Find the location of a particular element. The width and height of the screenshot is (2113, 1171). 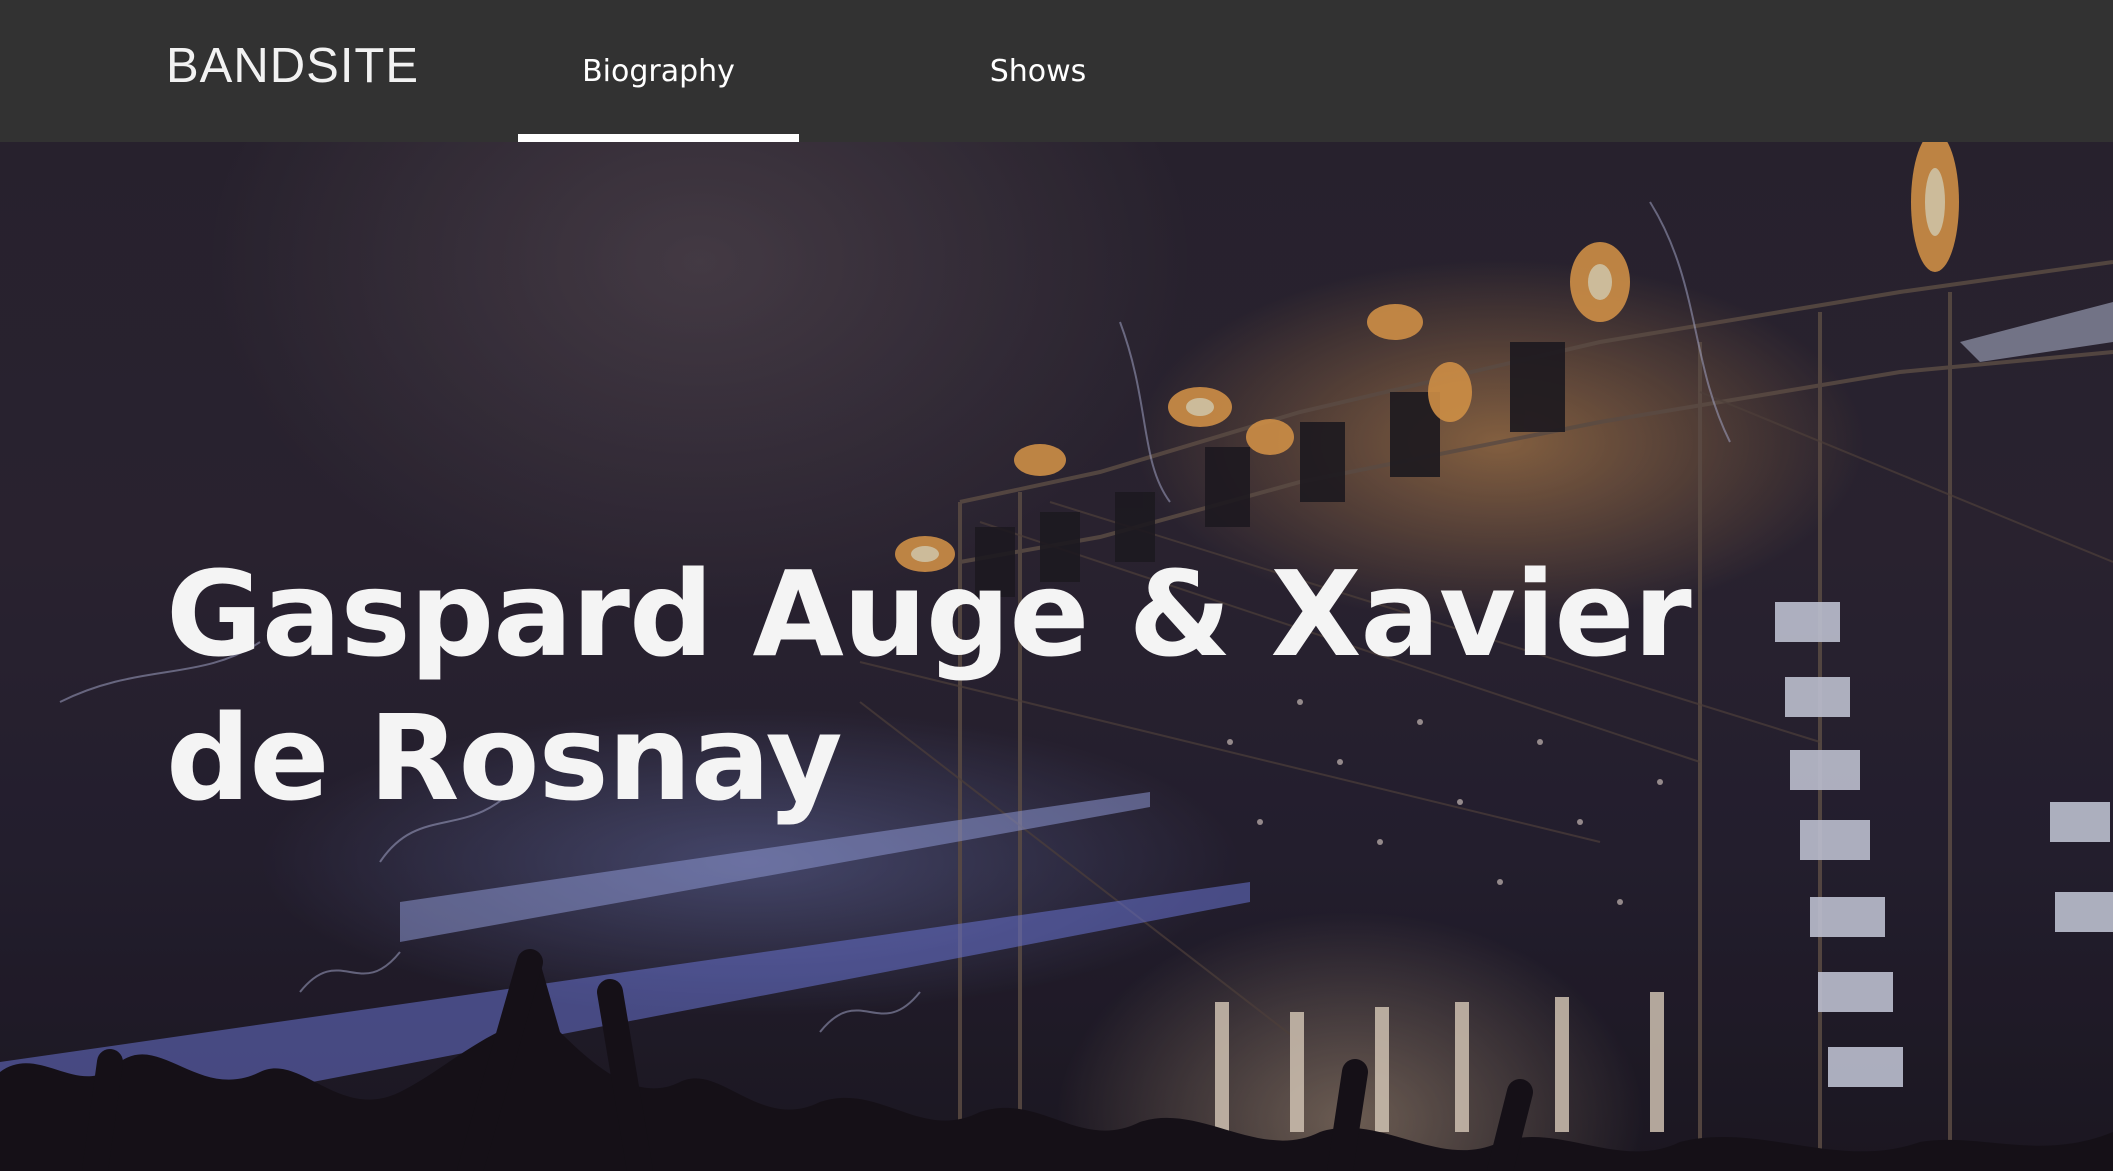

site-header: BANDSITE Biography Shows is located at coordinates (1056, 71).